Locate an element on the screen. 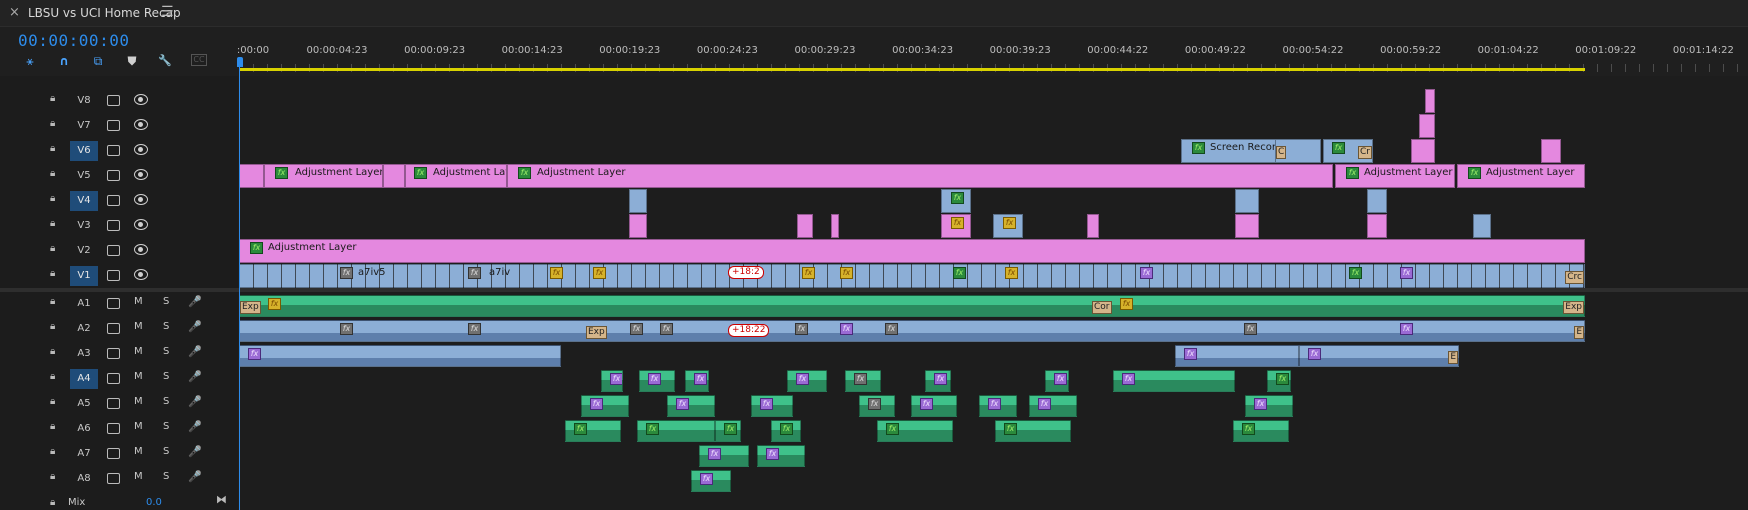 The height and width of the screenshot is (510, 1748). track-target-v7: V7 is located at coordinates (84, 126).